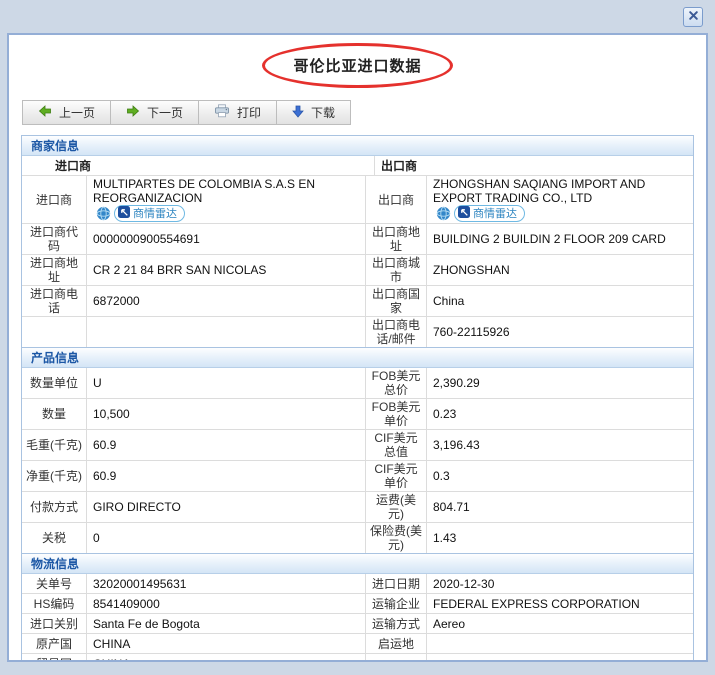 The height and width of the screenshot is (675, 715). I want to click on table-row: 进口商 出口商, so click(357, 166).